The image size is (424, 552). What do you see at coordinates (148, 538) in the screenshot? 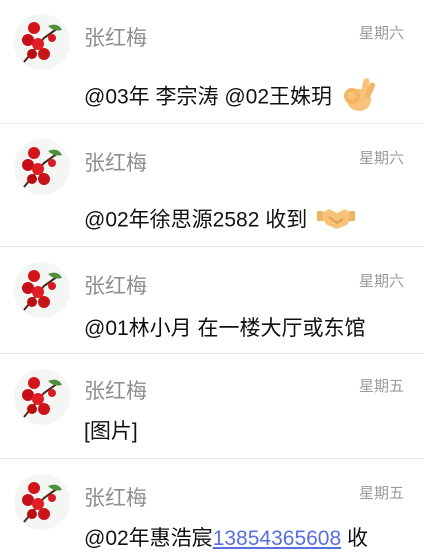
I see `message-text-prefix: @02年惠浩宸` at bounding box center [148, 538].